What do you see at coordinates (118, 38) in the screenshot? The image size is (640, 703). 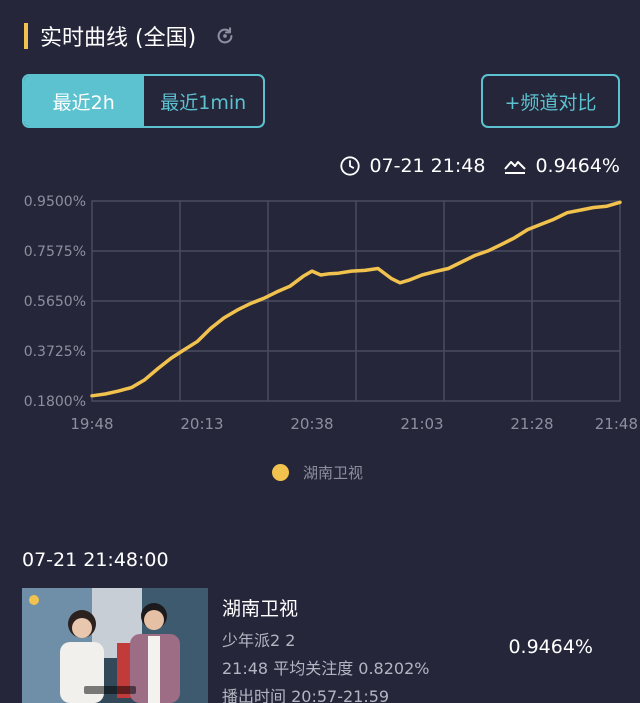 I see `page-title: 实时曲线 (全国)` at bounding box center [118, 38].